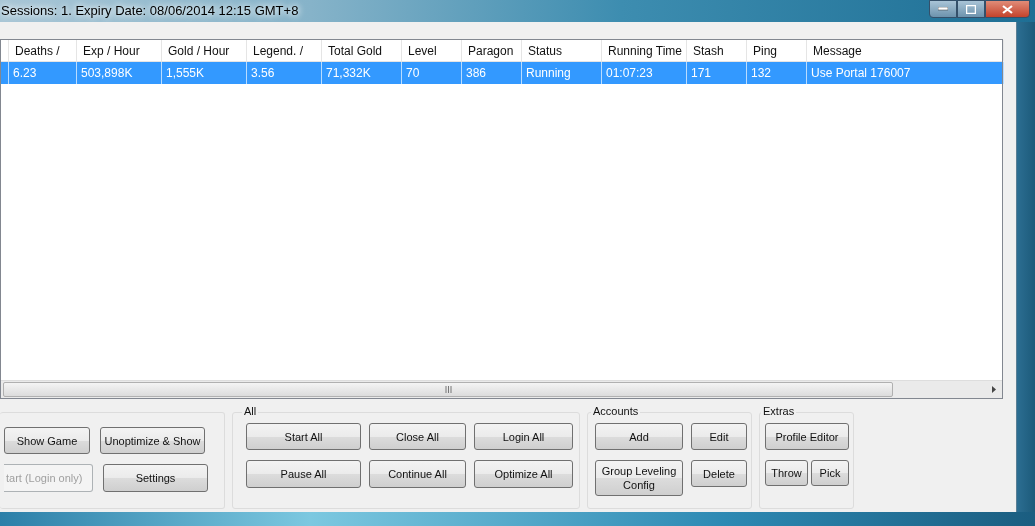  What do you see at coordinates (362, 73) in the screenshot?
I see `table-cell: 71,332K` at bounding box center [362, 73].